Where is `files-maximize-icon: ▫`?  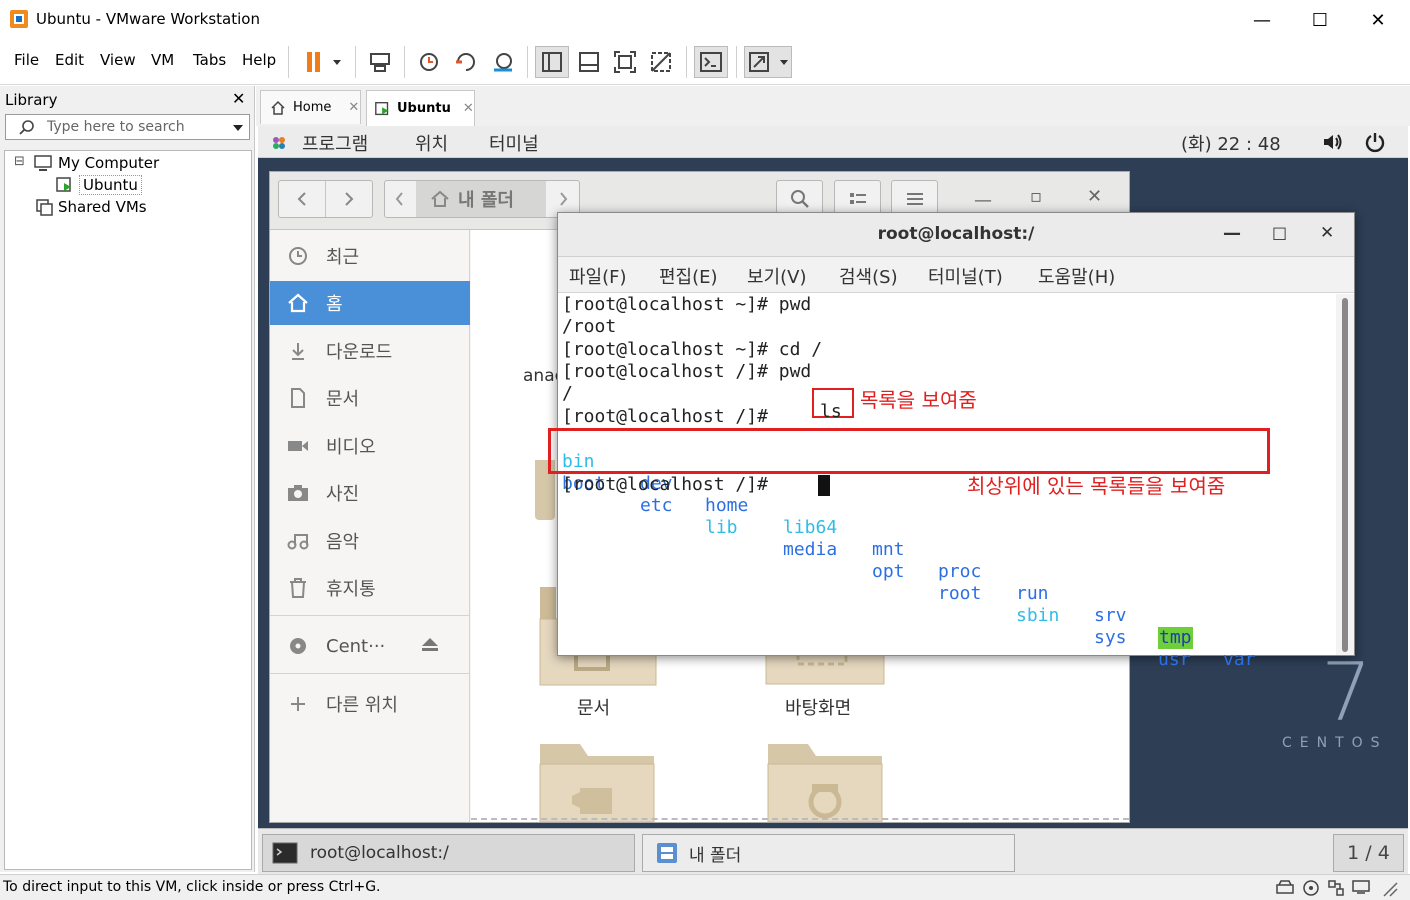 files-maximize-icon: ▫ is located at coordinates (1036, 196).